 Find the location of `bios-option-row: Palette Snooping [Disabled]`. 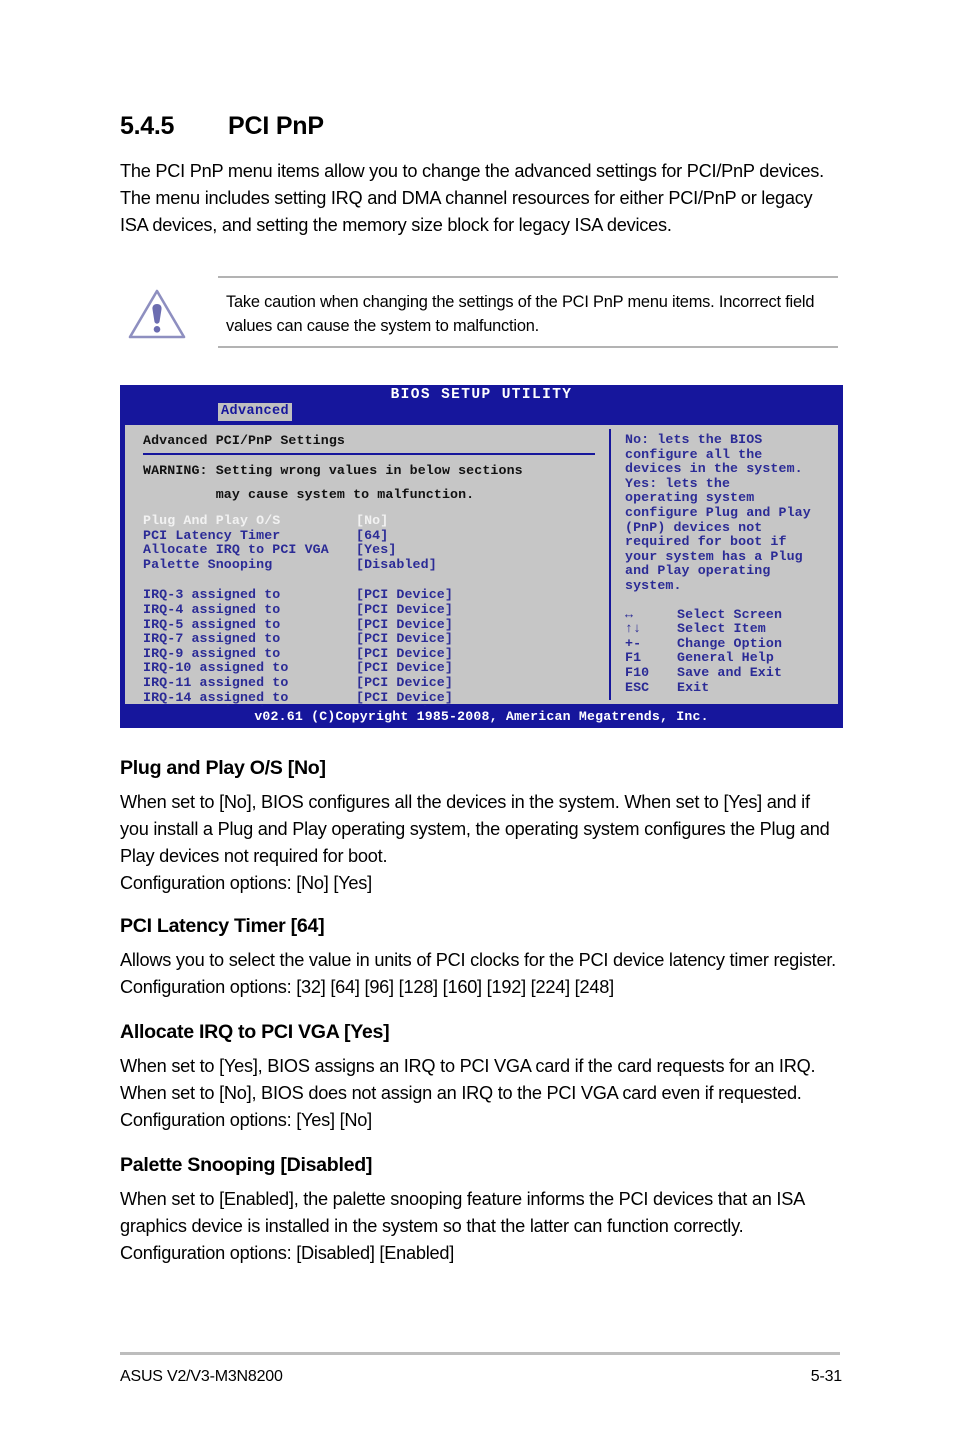

bios-option-row: Palette Snooping [Disabled] is located at coordinates (376, 564).